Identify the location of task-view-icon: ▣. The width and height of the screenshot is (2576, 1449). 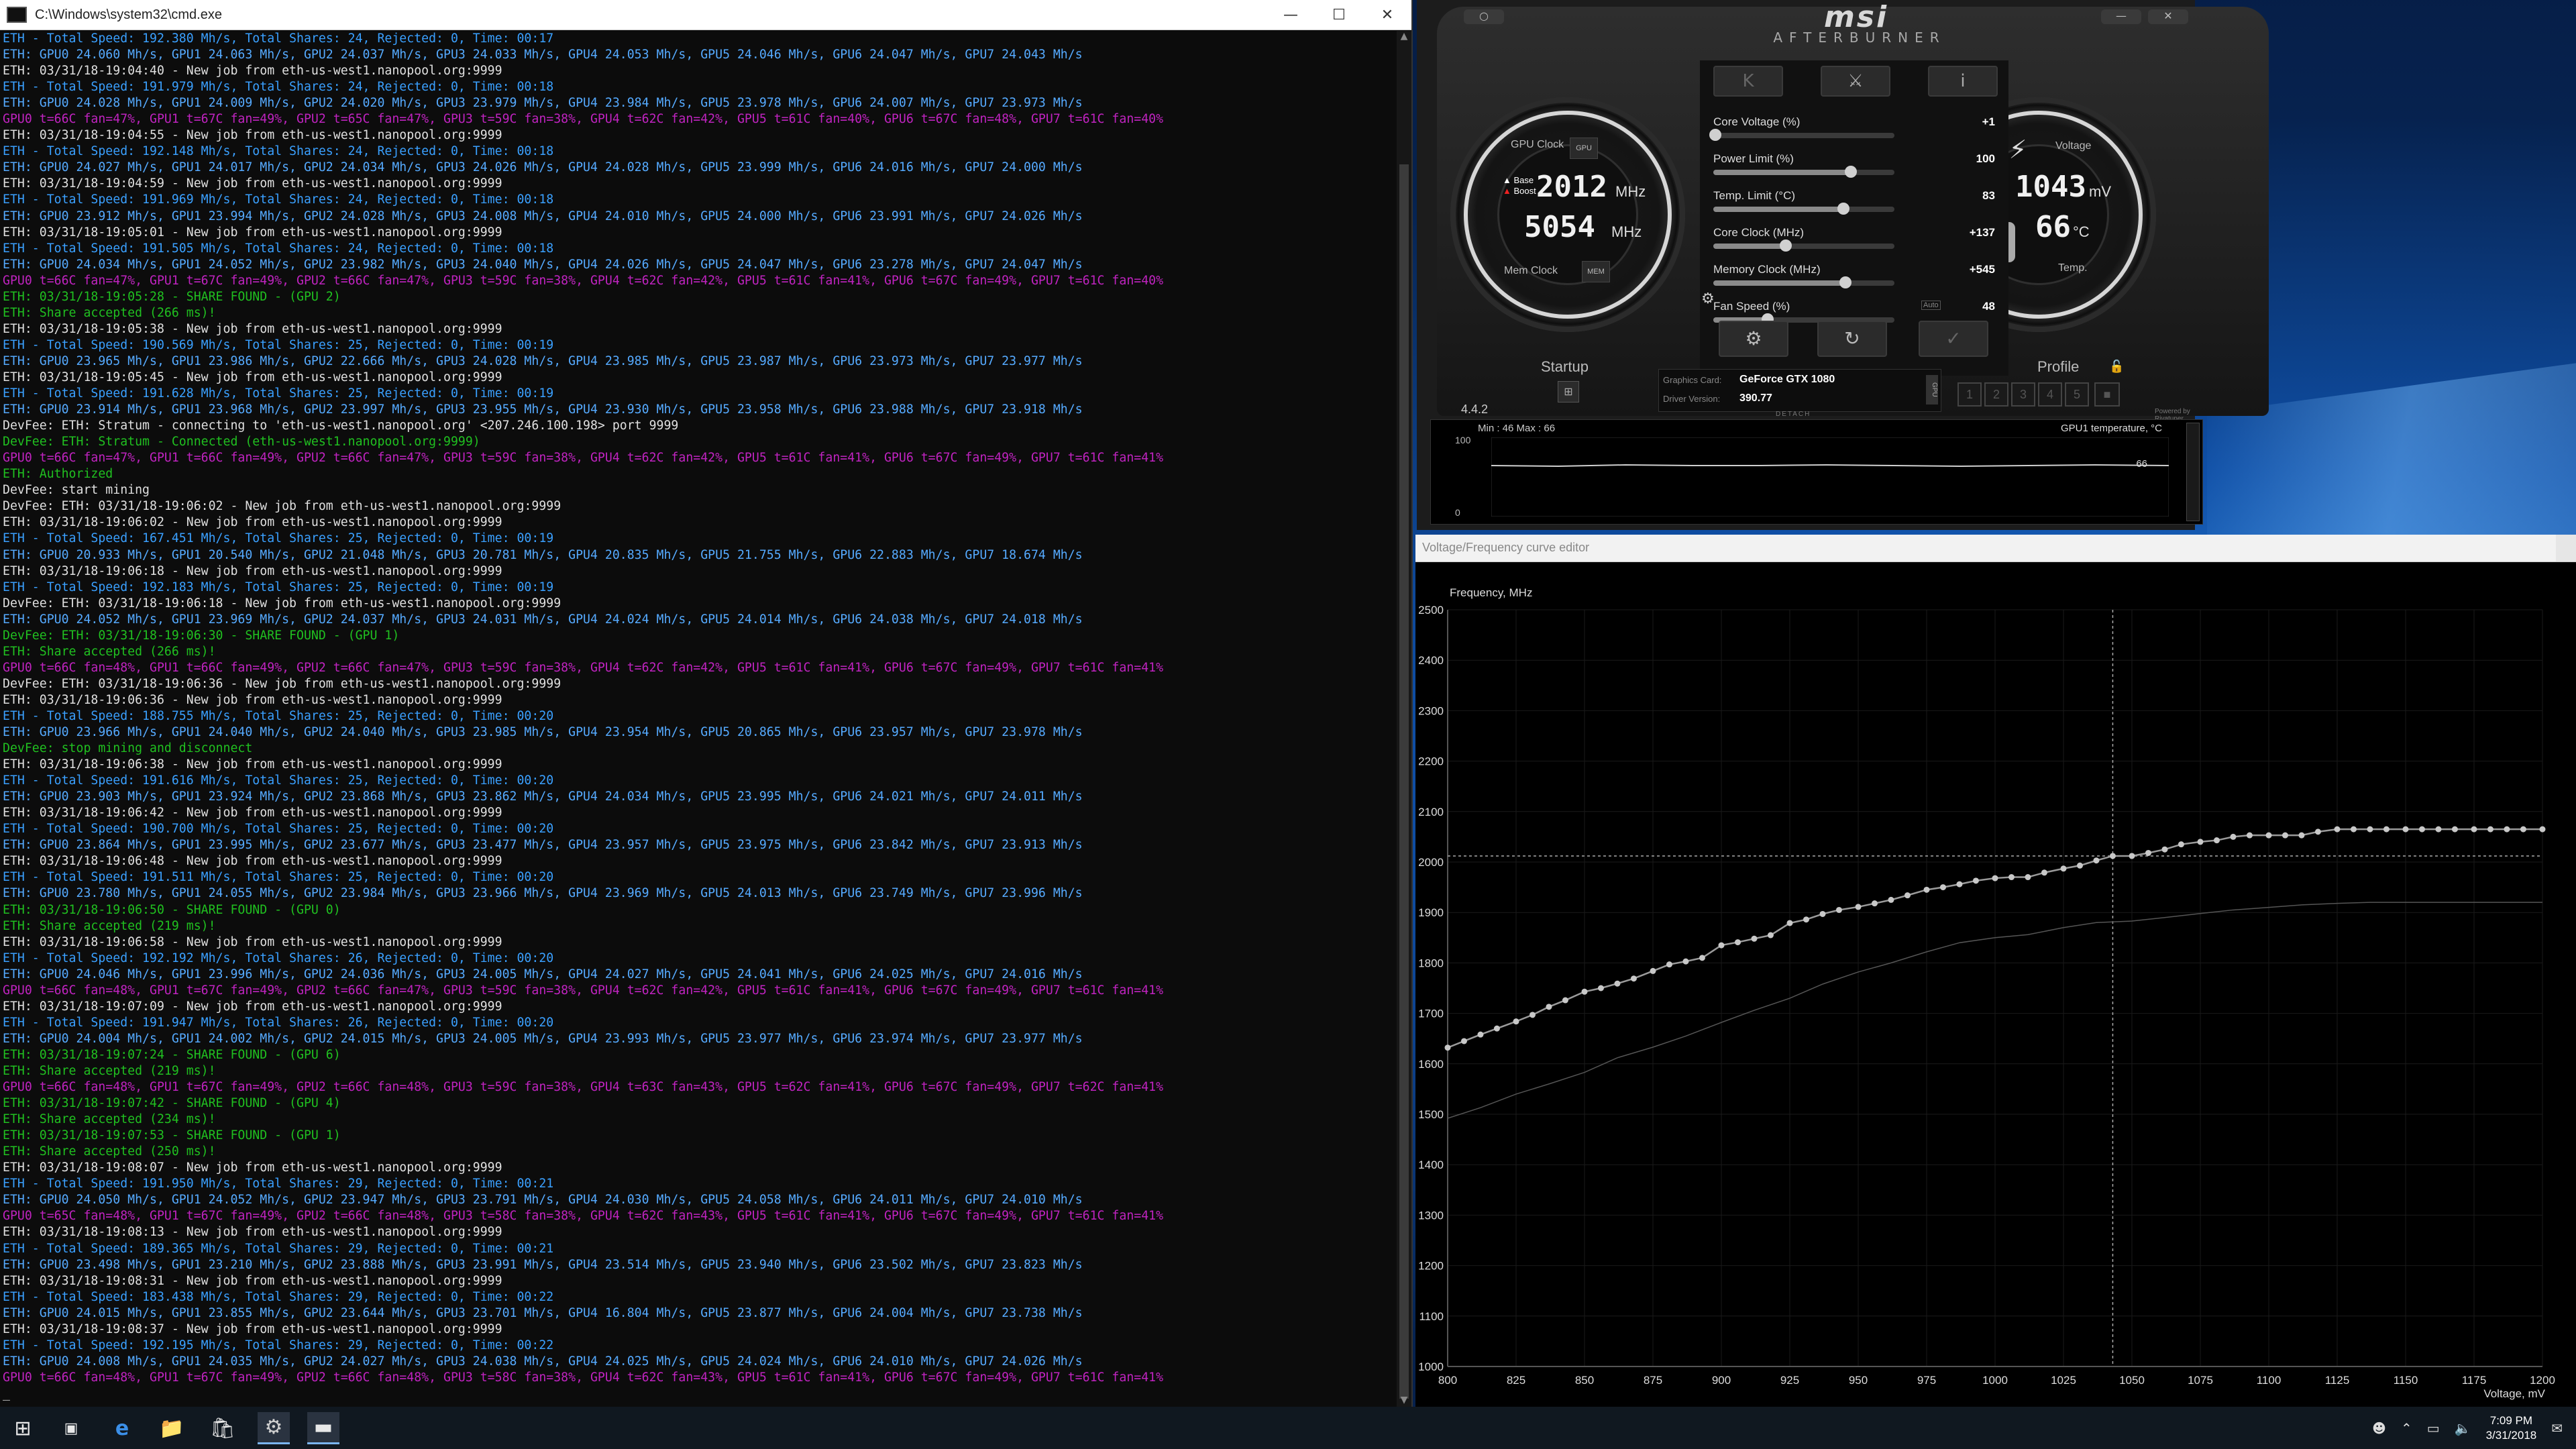
(71, 1428).